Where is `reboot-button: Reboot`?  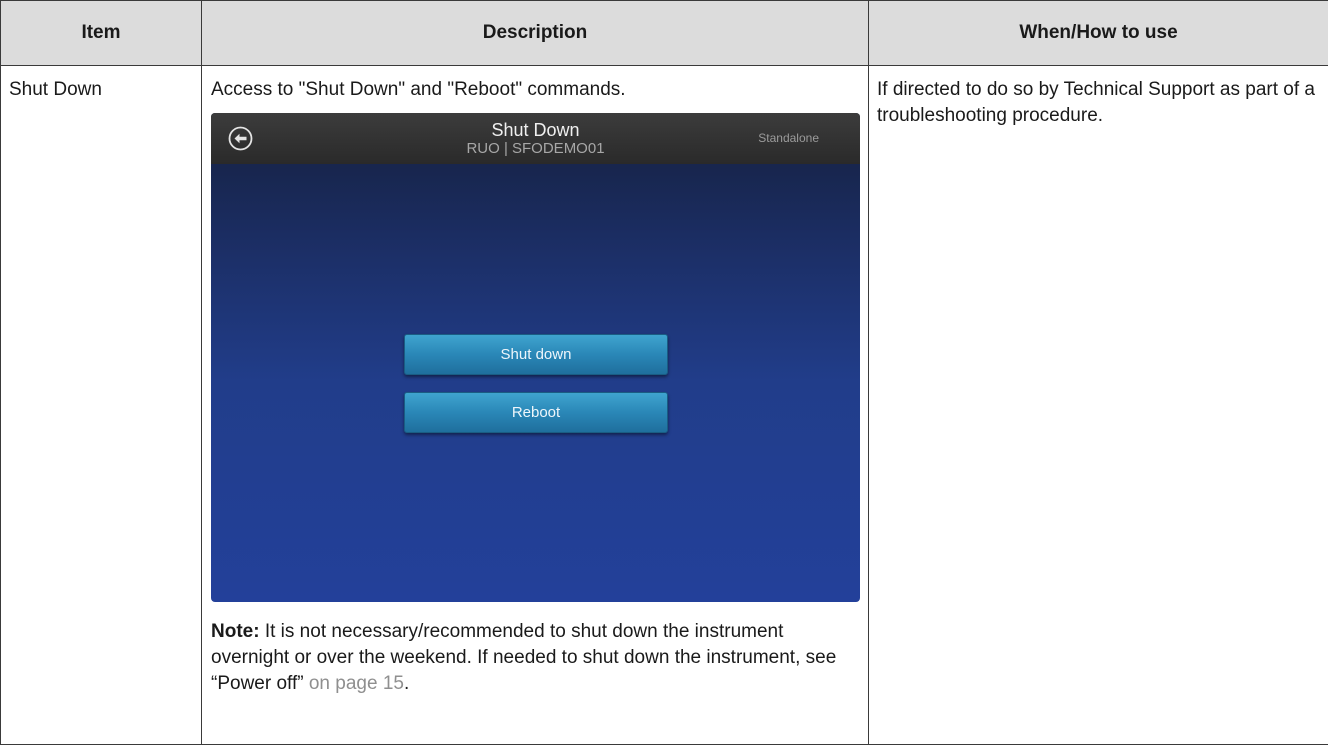
reboot-button: Reboot is located at coordinates (536, 412).